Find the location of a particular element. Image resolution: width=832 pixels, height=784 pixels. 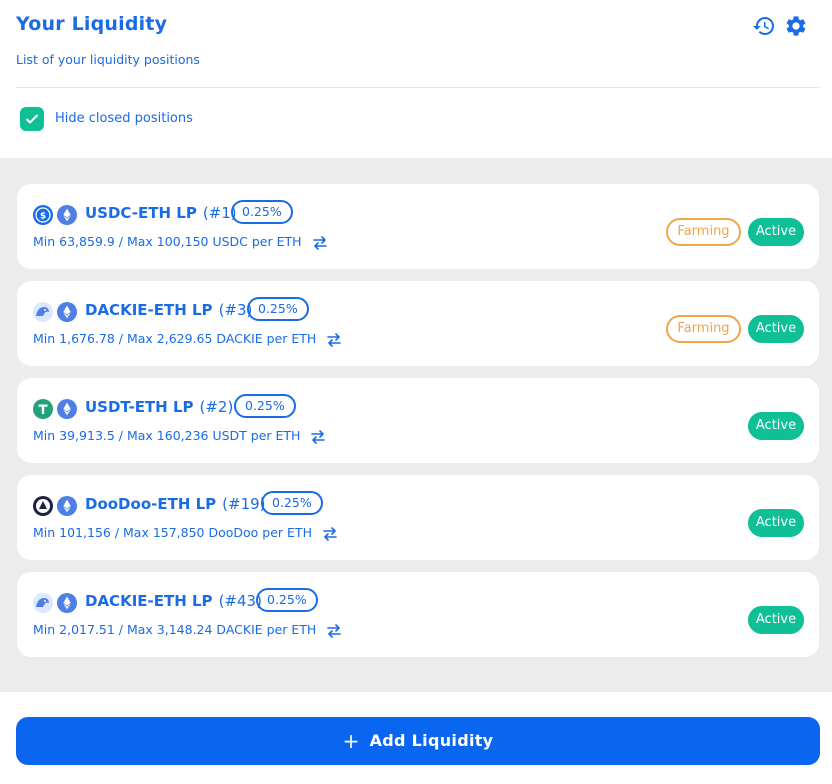

price-range: Min 63,859.9 / Max 100,150 USDC per ETH is located at coordinates (180, 242).